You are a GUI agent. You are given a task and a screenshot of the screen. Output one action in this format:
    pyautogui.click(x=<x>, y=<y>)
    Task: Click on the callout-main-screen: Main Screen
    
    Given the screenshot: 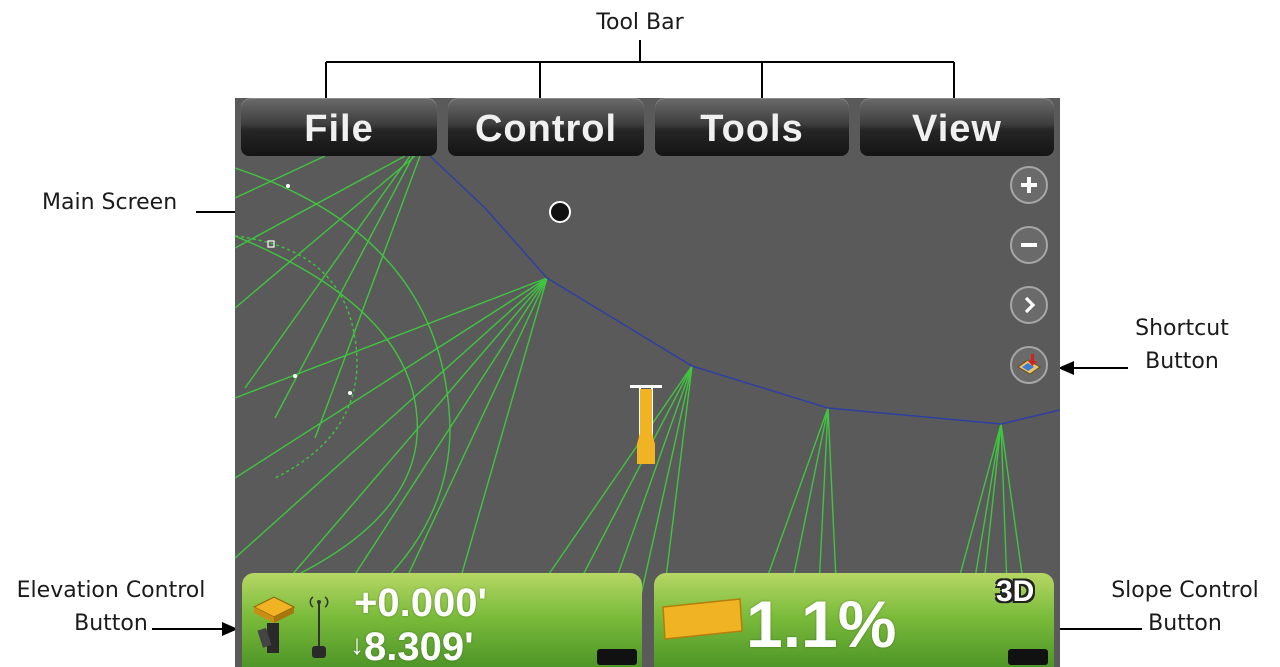 What is the action you would take?
    pyautogui.click(x=110, y=202)
    